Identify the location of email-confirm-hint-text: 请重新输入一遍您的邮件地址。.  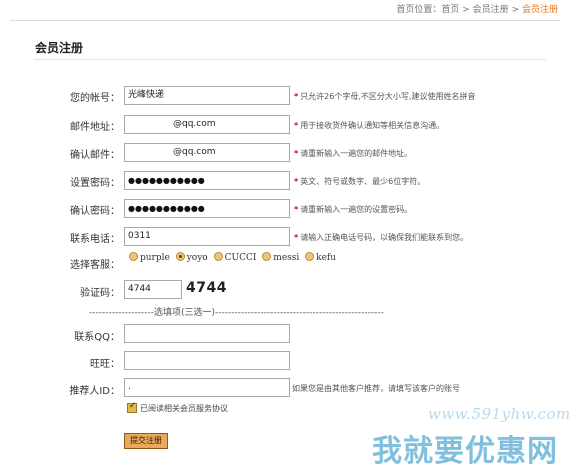
(356, 153).